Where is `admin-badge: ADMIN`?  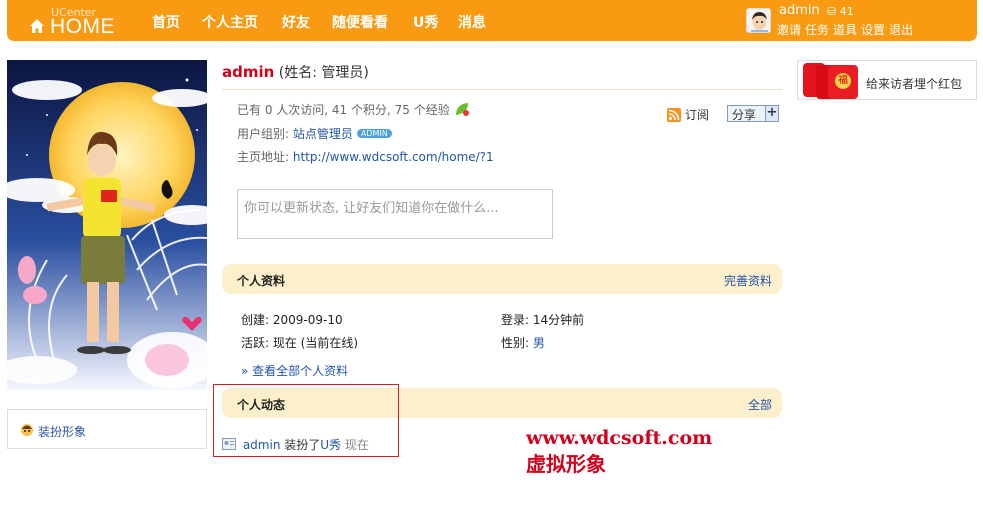
admin-badge: ADMIN is located at coordinates (374, 133).